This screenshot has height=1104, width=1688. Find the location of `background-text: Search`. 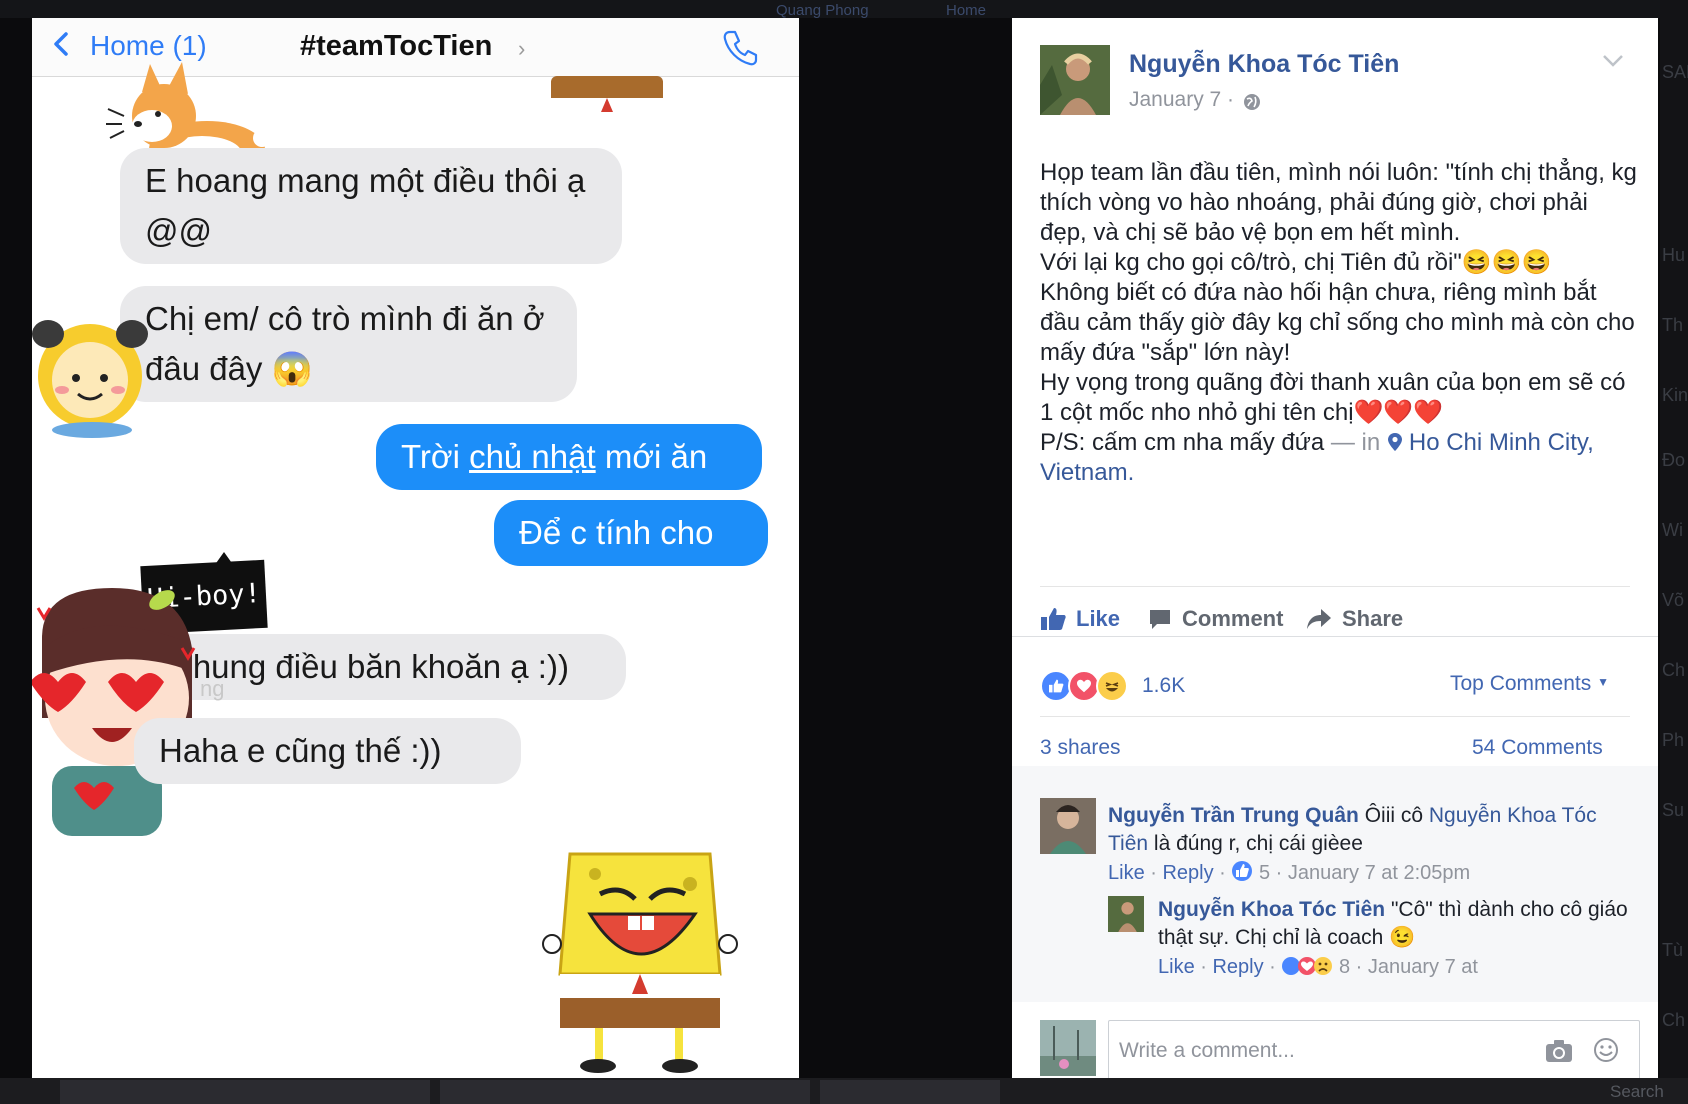

background-text: Search is located at coordinates (1637, 1091).